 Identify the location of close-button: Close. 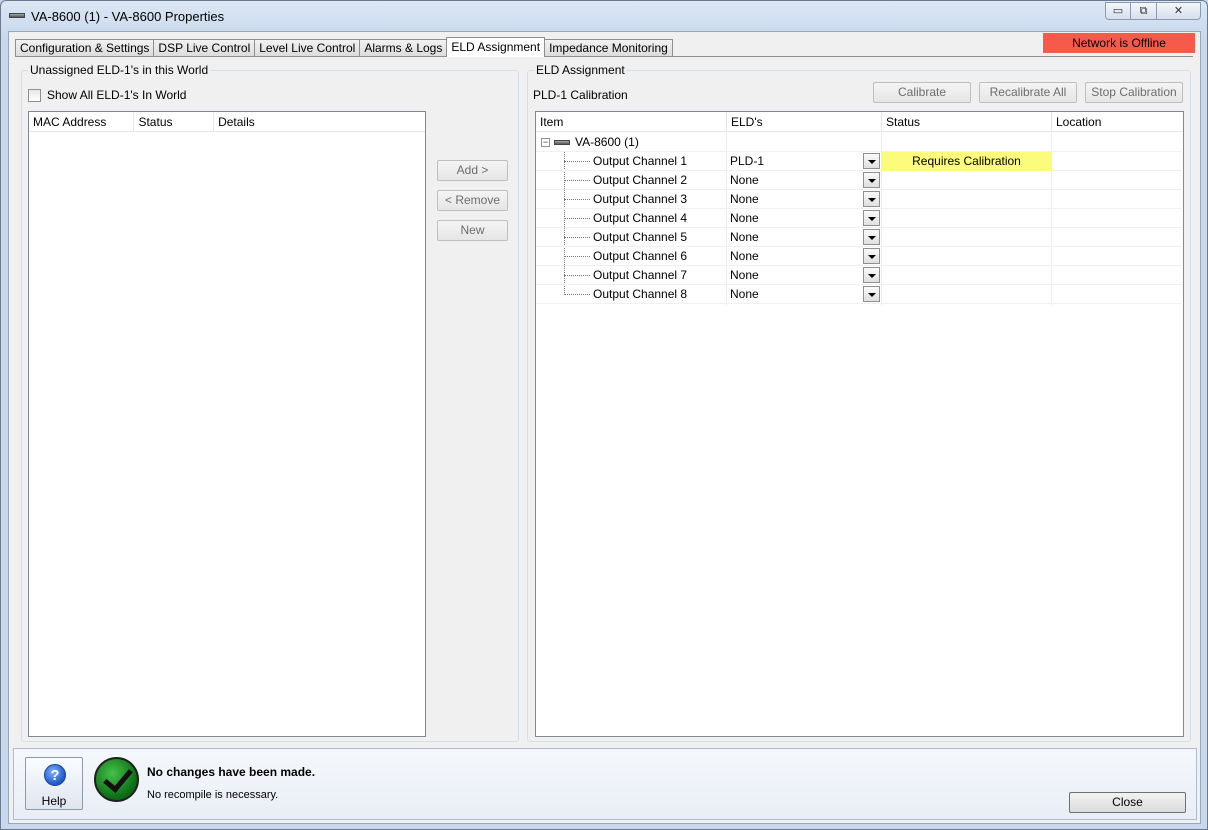
(1127, 802).